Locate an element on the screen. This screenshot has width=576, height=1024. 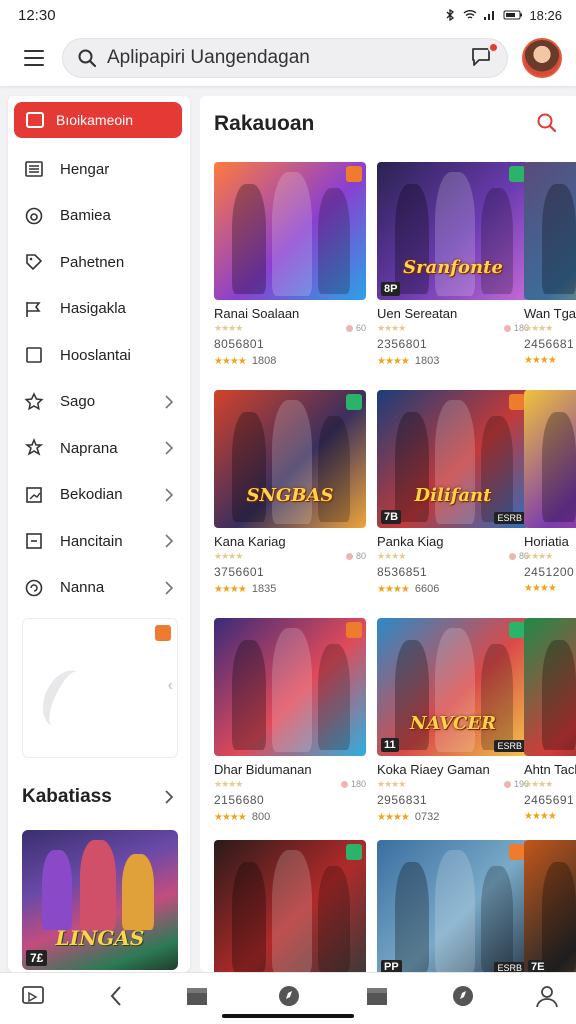
search-bar: Aplipapiri Uangendagan is located at coordinates (285, 58).